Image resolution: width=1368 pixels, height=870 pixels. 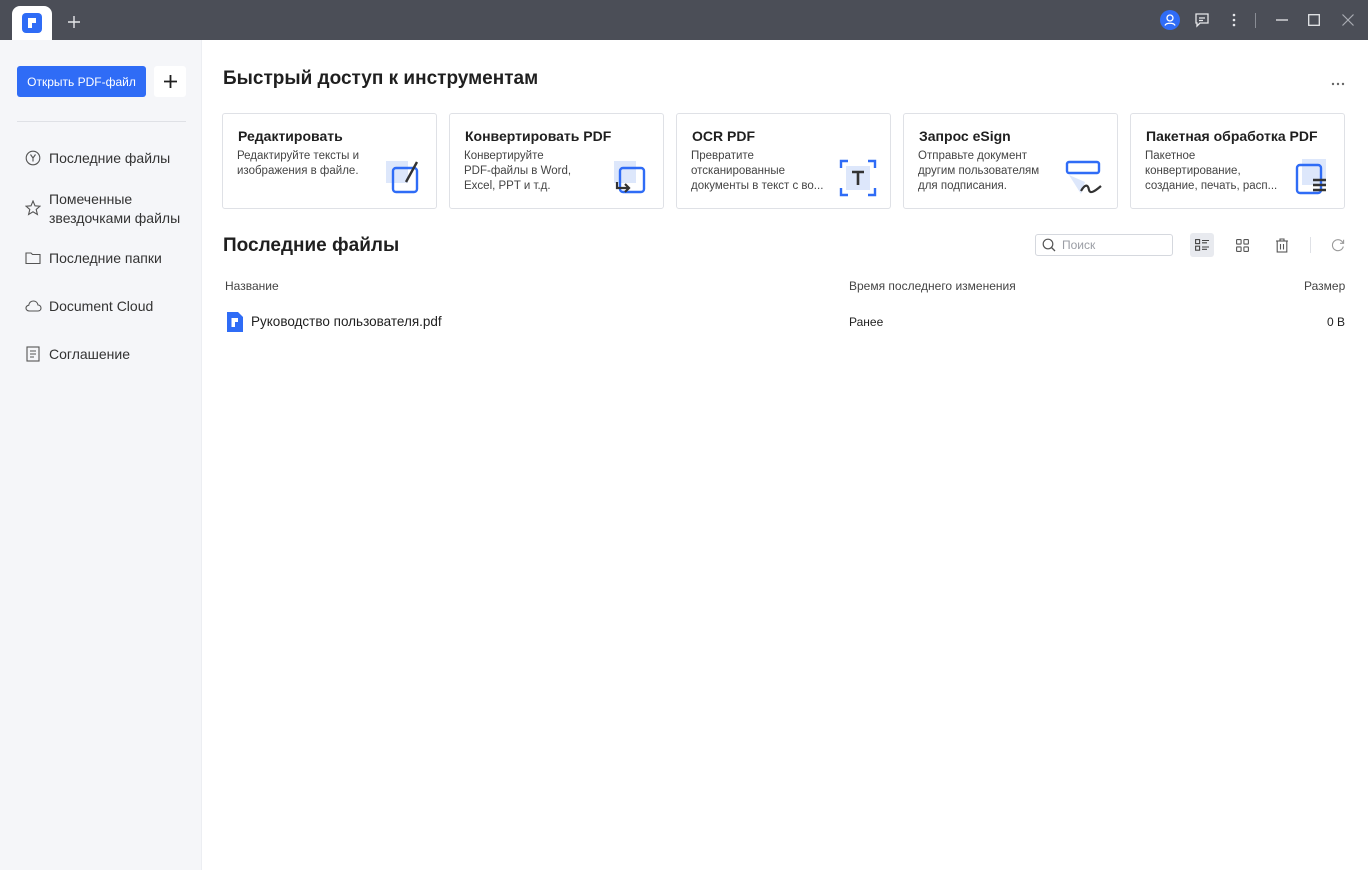 What do you see at coordinates (1324, 286) in the screenshot?
I see `column-header-size: Размер` at bounding box center [1324, 286].